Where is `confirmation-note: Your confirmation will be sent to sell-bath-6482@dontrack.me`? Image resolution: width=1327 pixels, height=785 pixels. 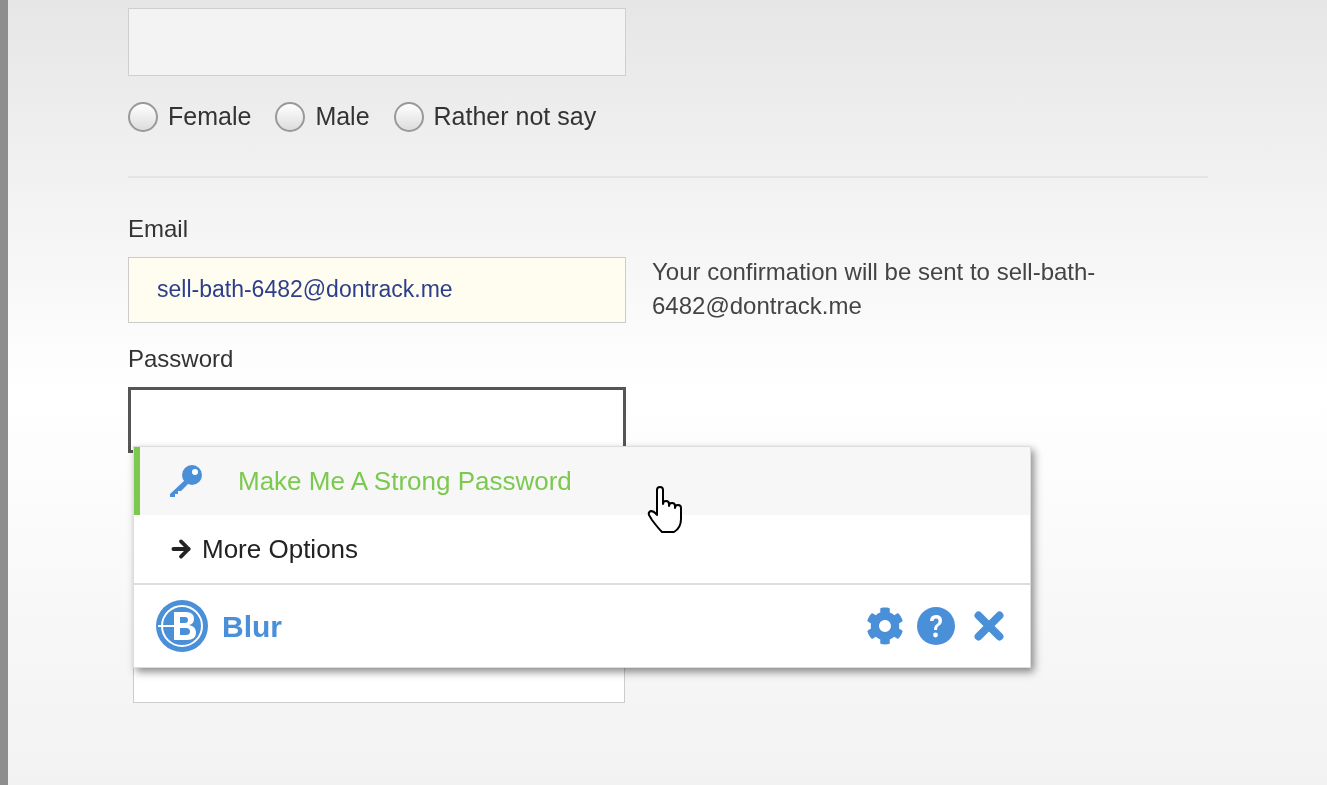
confirmation-note: Your confirmation will be sent to sell-bath-6482@dontrack.me is located at coordinates (874, 288).